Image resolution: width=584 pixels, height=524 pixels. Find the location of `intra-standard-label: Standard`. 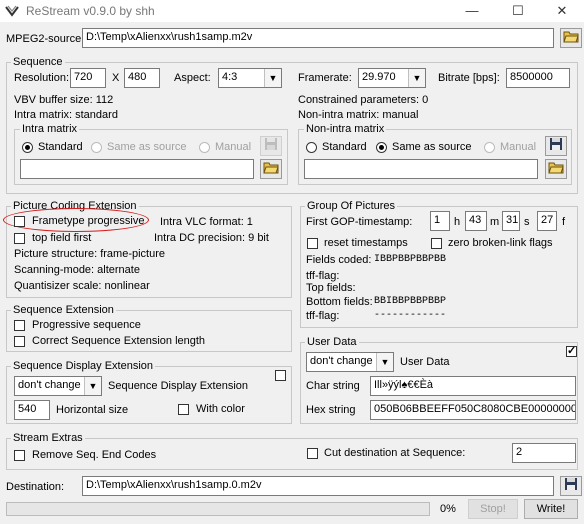

intra-standard-label: Standard is located at coordinates (60, 147).